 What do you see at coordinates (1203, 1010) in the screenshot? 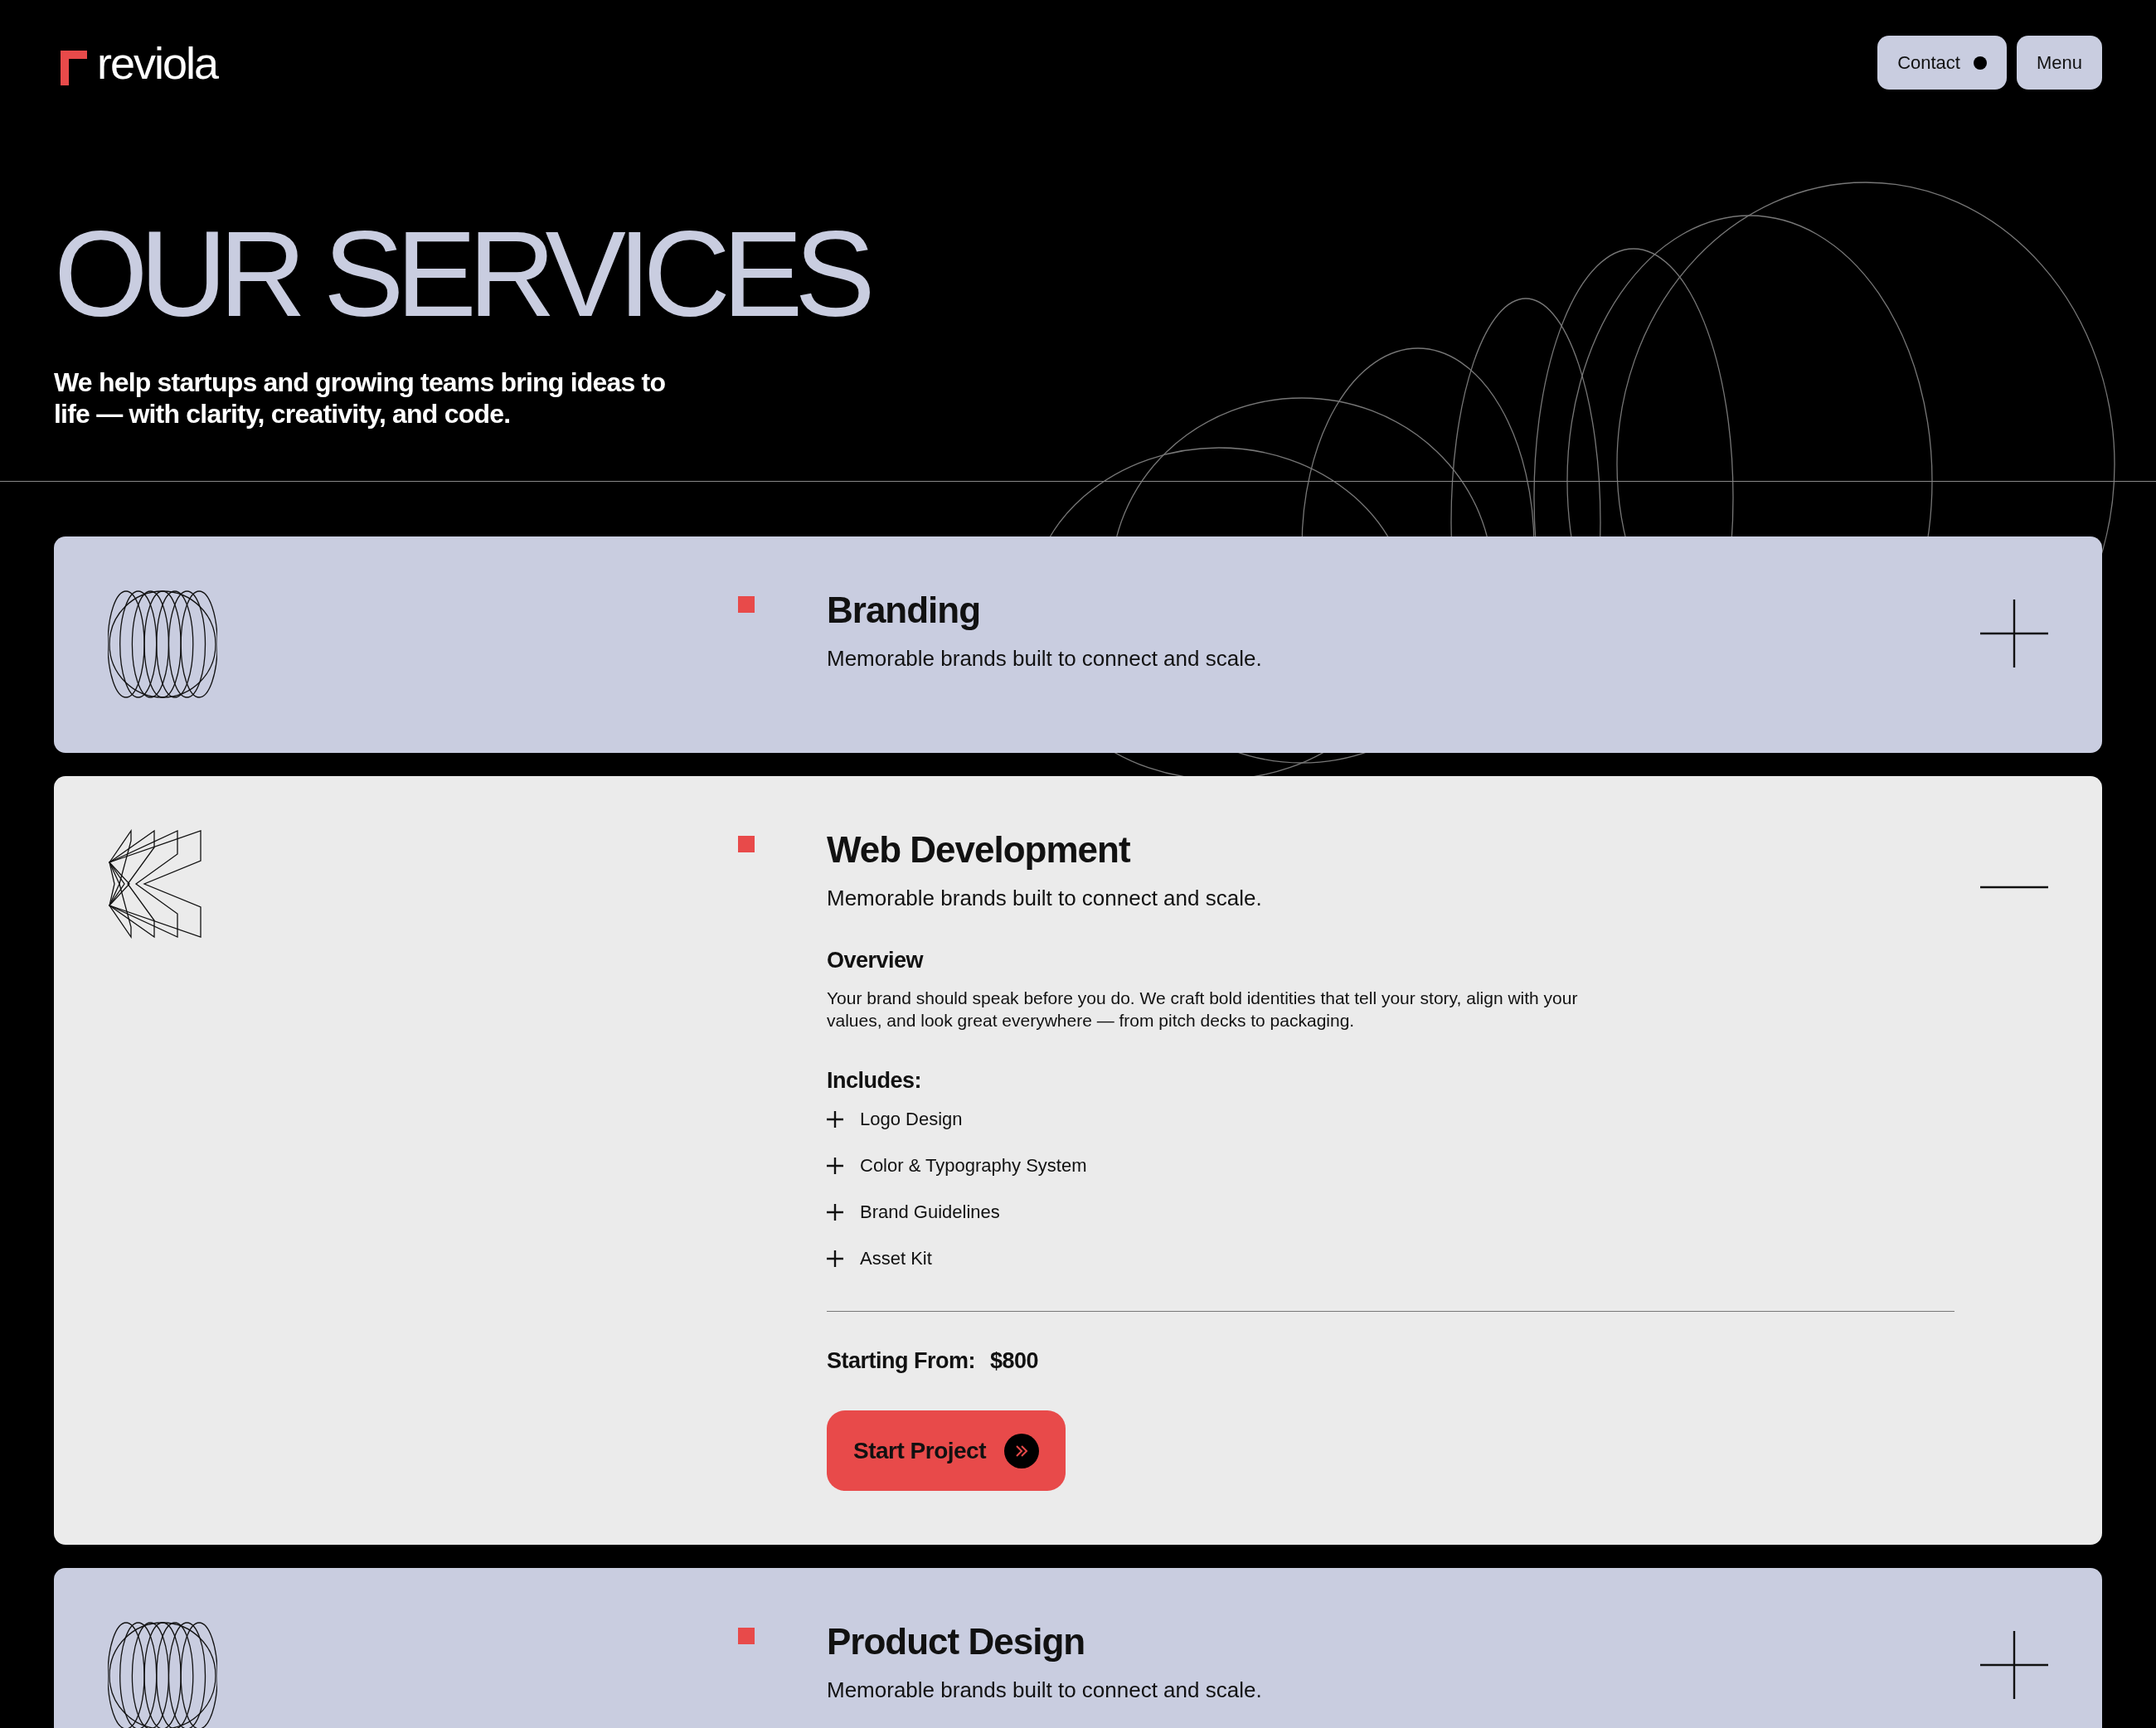
I see `overview-text: Your brand should speak before you do. We craft bold identities that tell your story, align with your values, and look great everywhere — from pitch decks to packaging.` at bounding box center [1203, 1010].